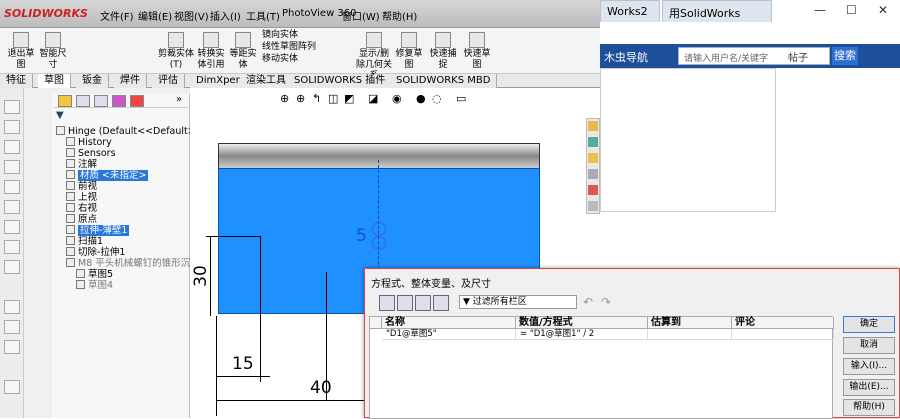  I want to click on menu-edit: 编辑(E), so click(155, 15).